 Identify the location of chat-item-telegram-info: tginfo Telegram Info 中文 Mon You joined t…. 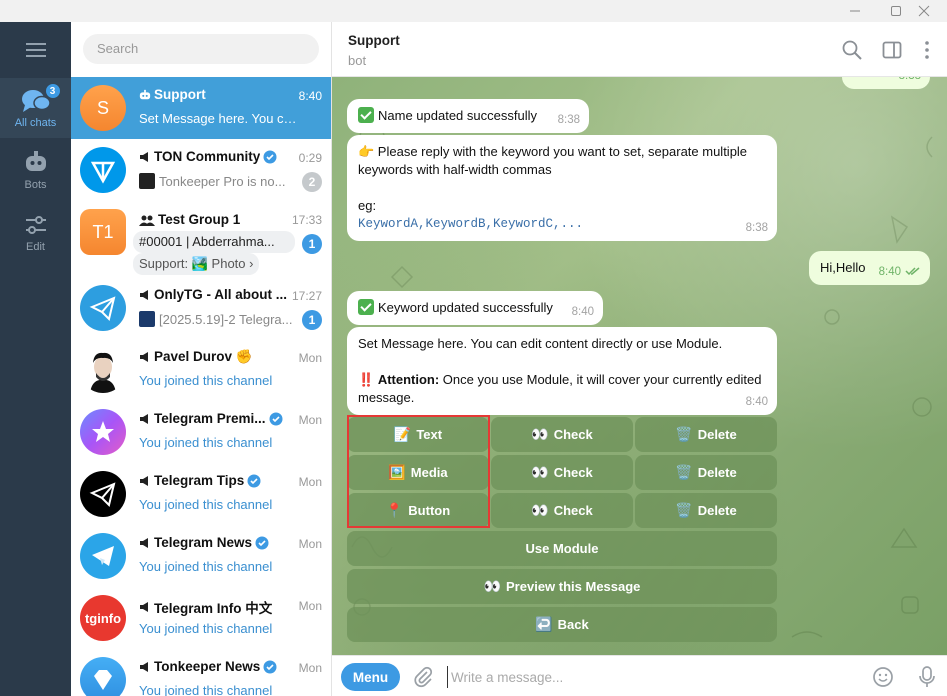
(201, 618).